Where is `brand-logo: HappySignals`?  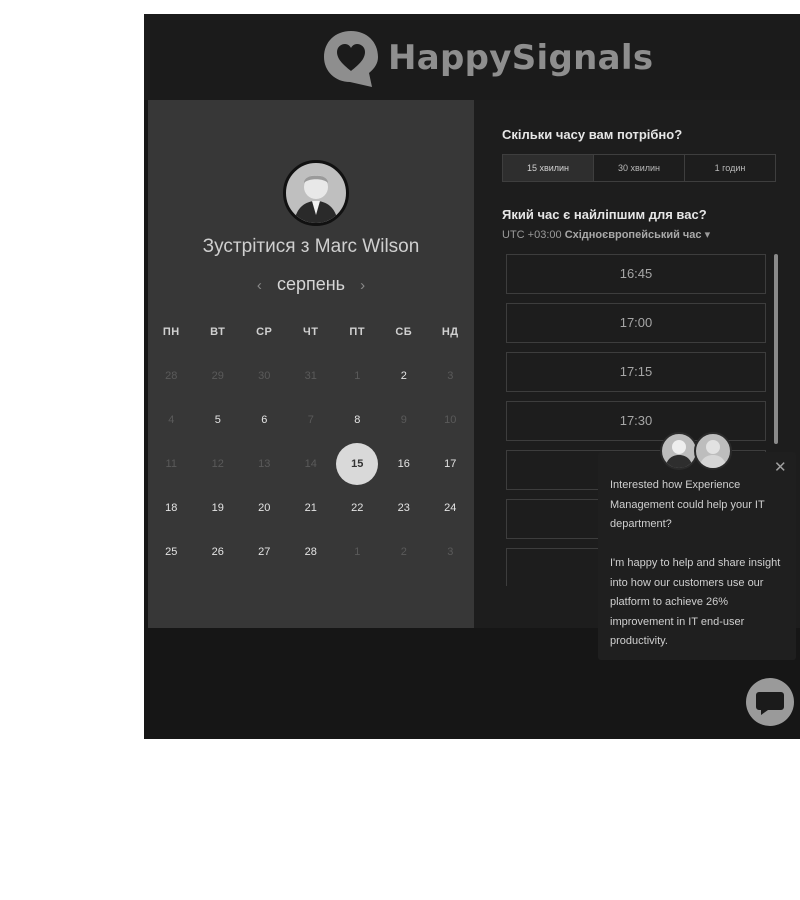
brand-logo: HappySignals is located at coordinates (486, 58).